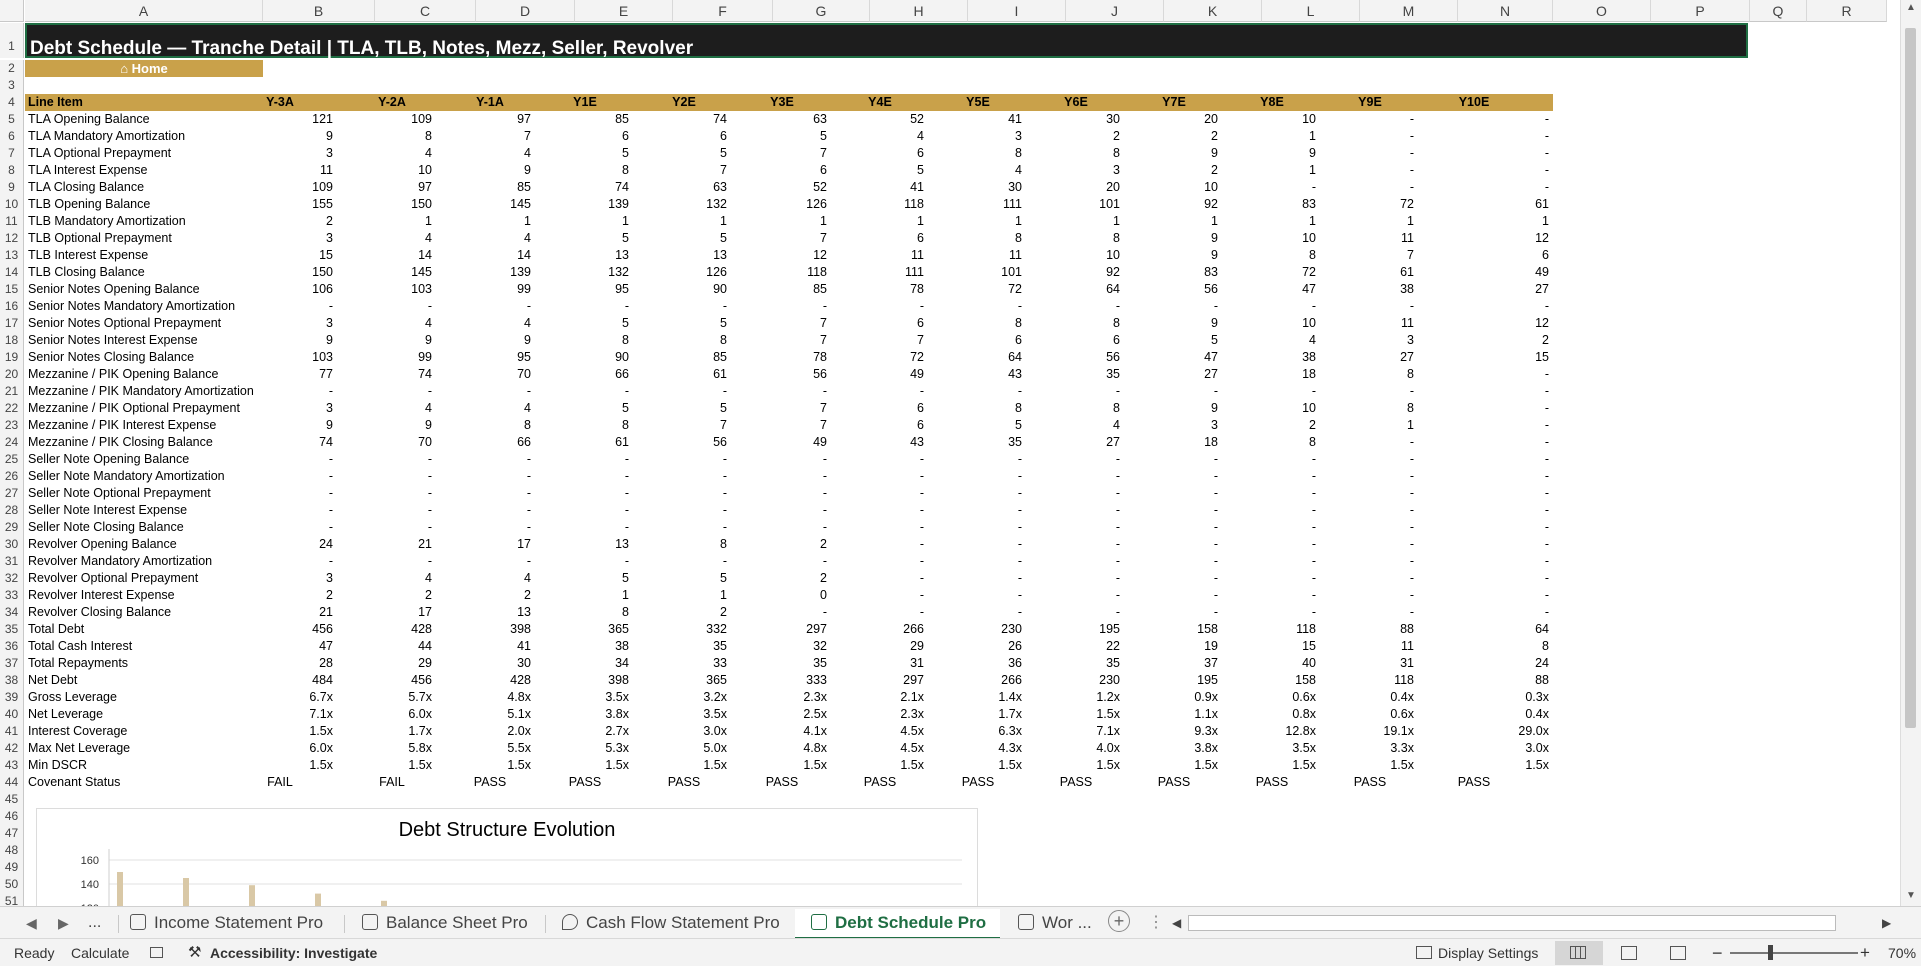 The image size is (1921, 967). What do you see at coordinates (1271, 204) in the screenshot?
I see `value-cell: 83` at bounding box center [1271, 204].